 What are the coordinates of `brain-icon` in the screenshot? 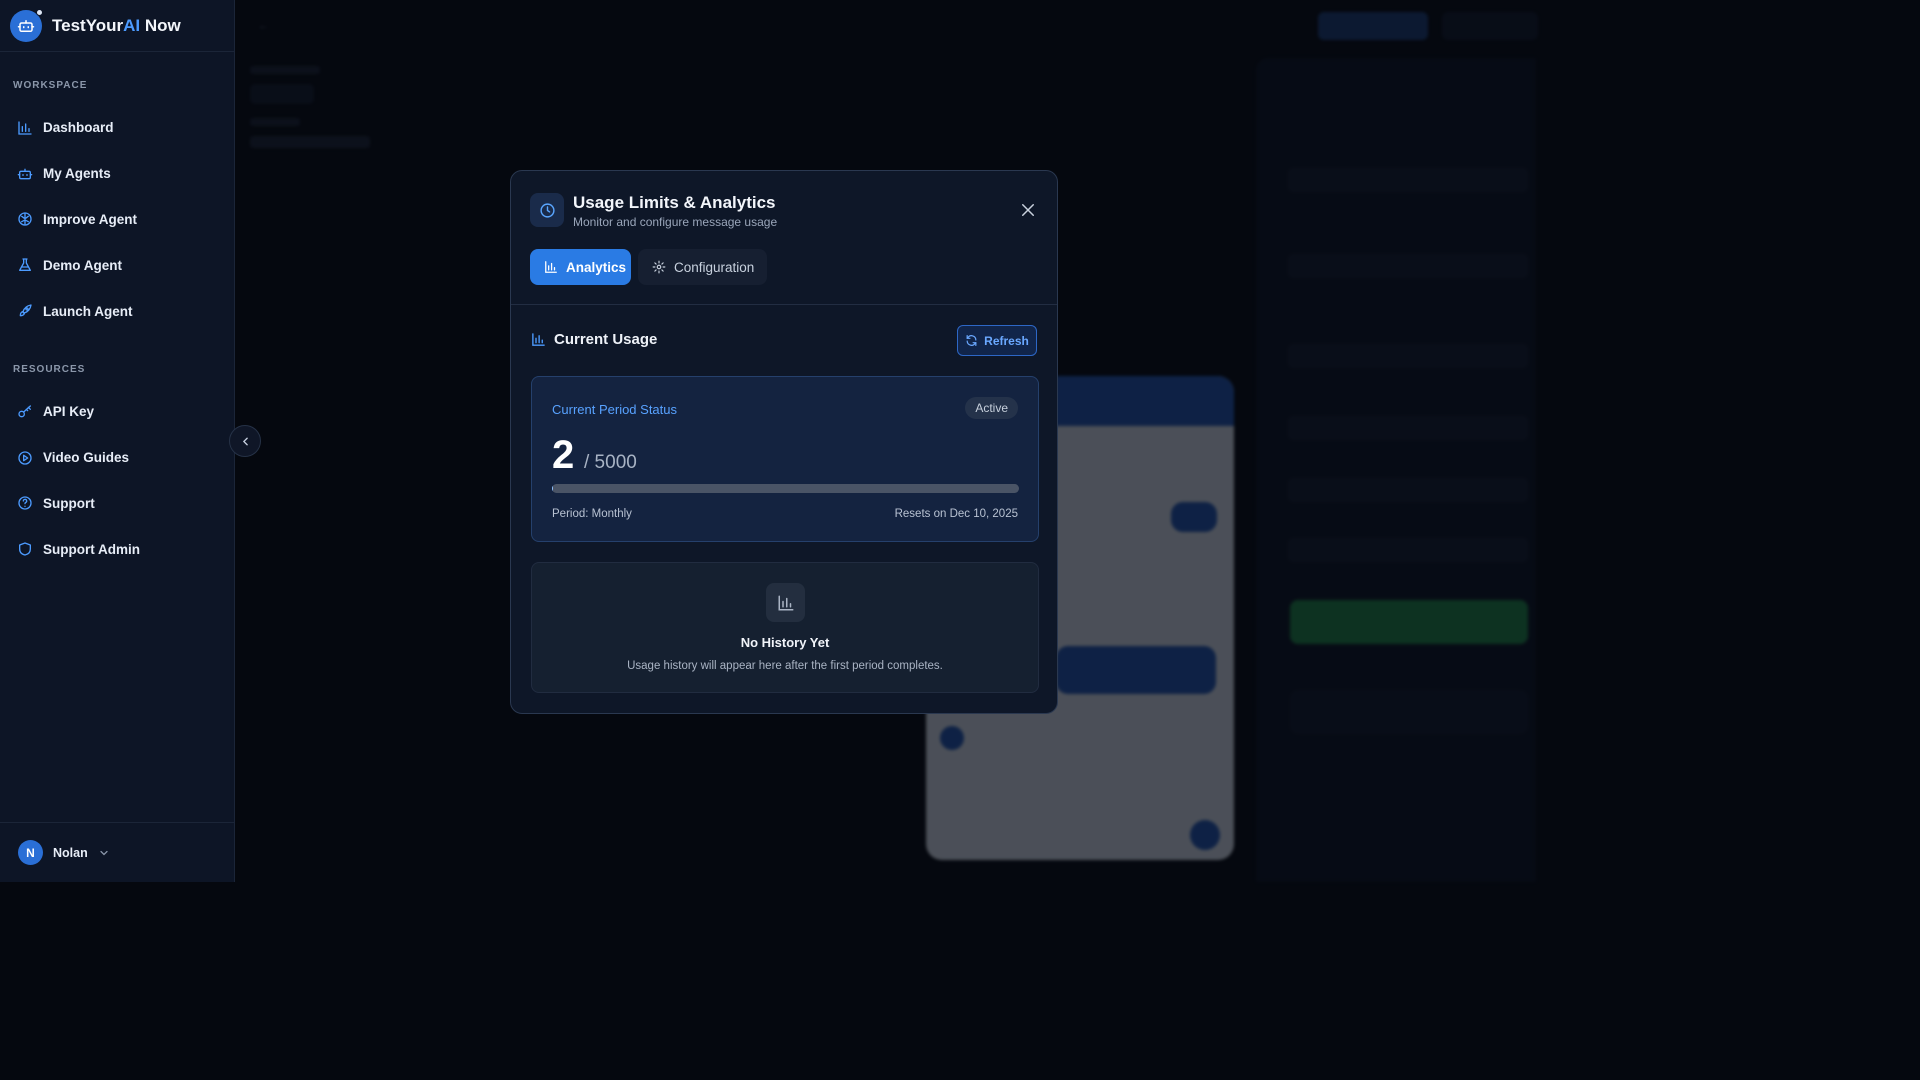 It's located at (25, 219).